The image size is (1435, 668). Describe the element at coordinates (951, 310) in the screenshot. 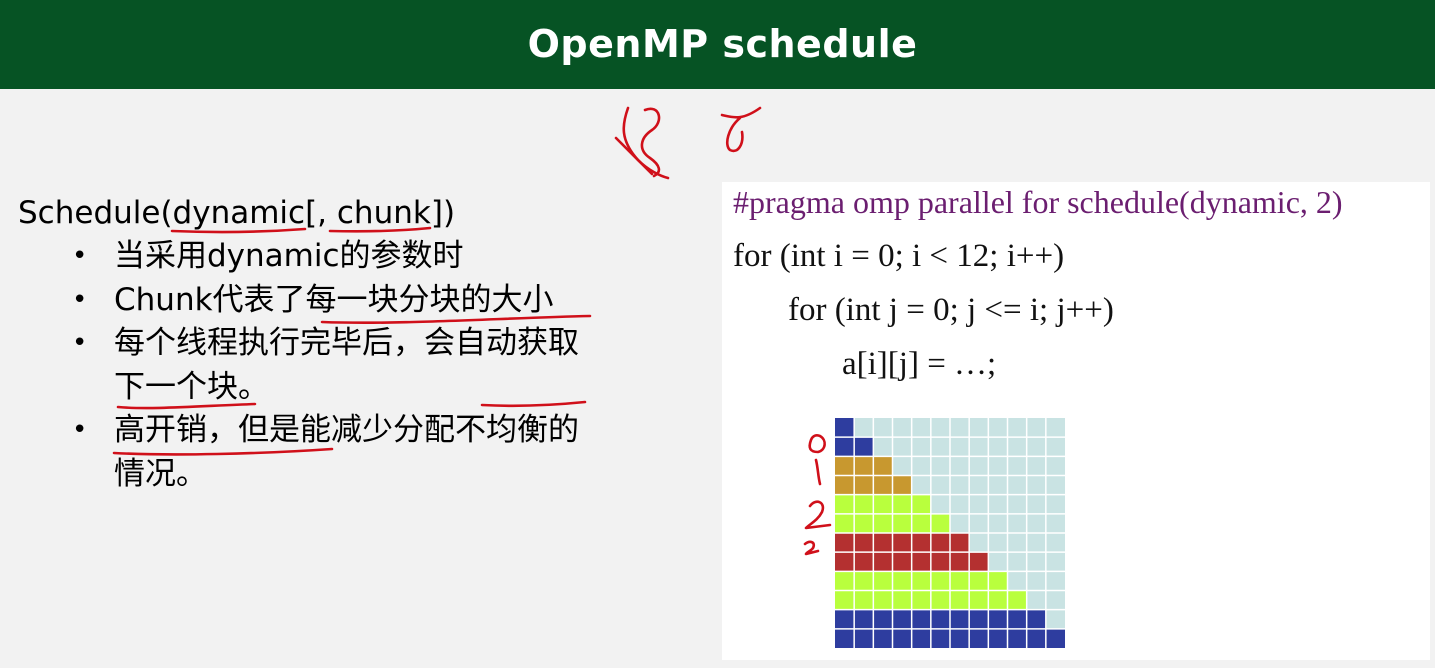

I see `code-line-inner-loop: for (int j = 0; j <= i; j++)` at that location.